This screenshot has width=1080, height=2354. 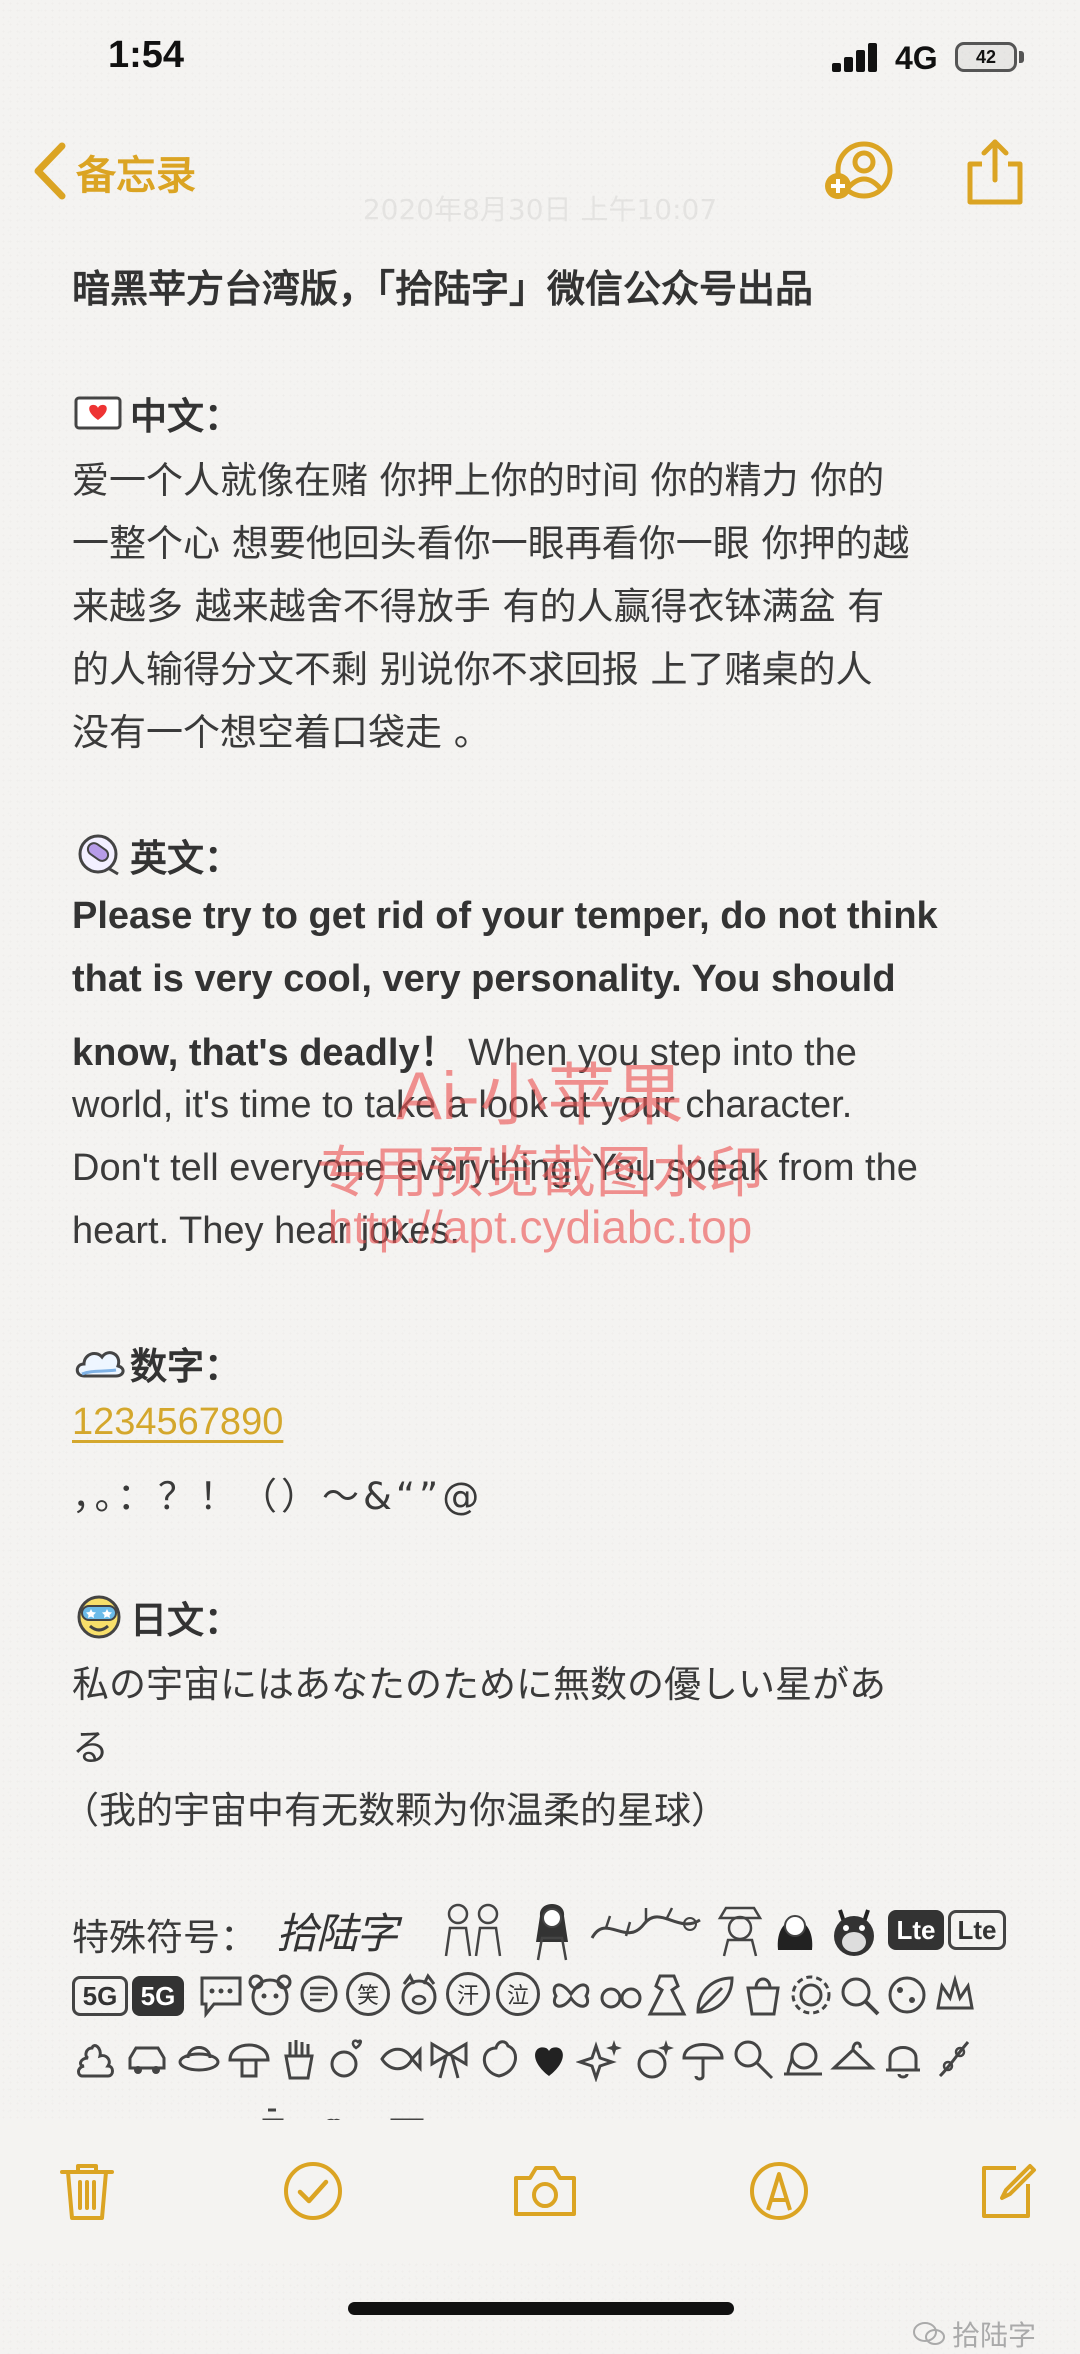 What do you see at coordinates (518, 1994) in the screenshot?
I see `cry-char-badge: 泣` at bounding box center [518, 1994].